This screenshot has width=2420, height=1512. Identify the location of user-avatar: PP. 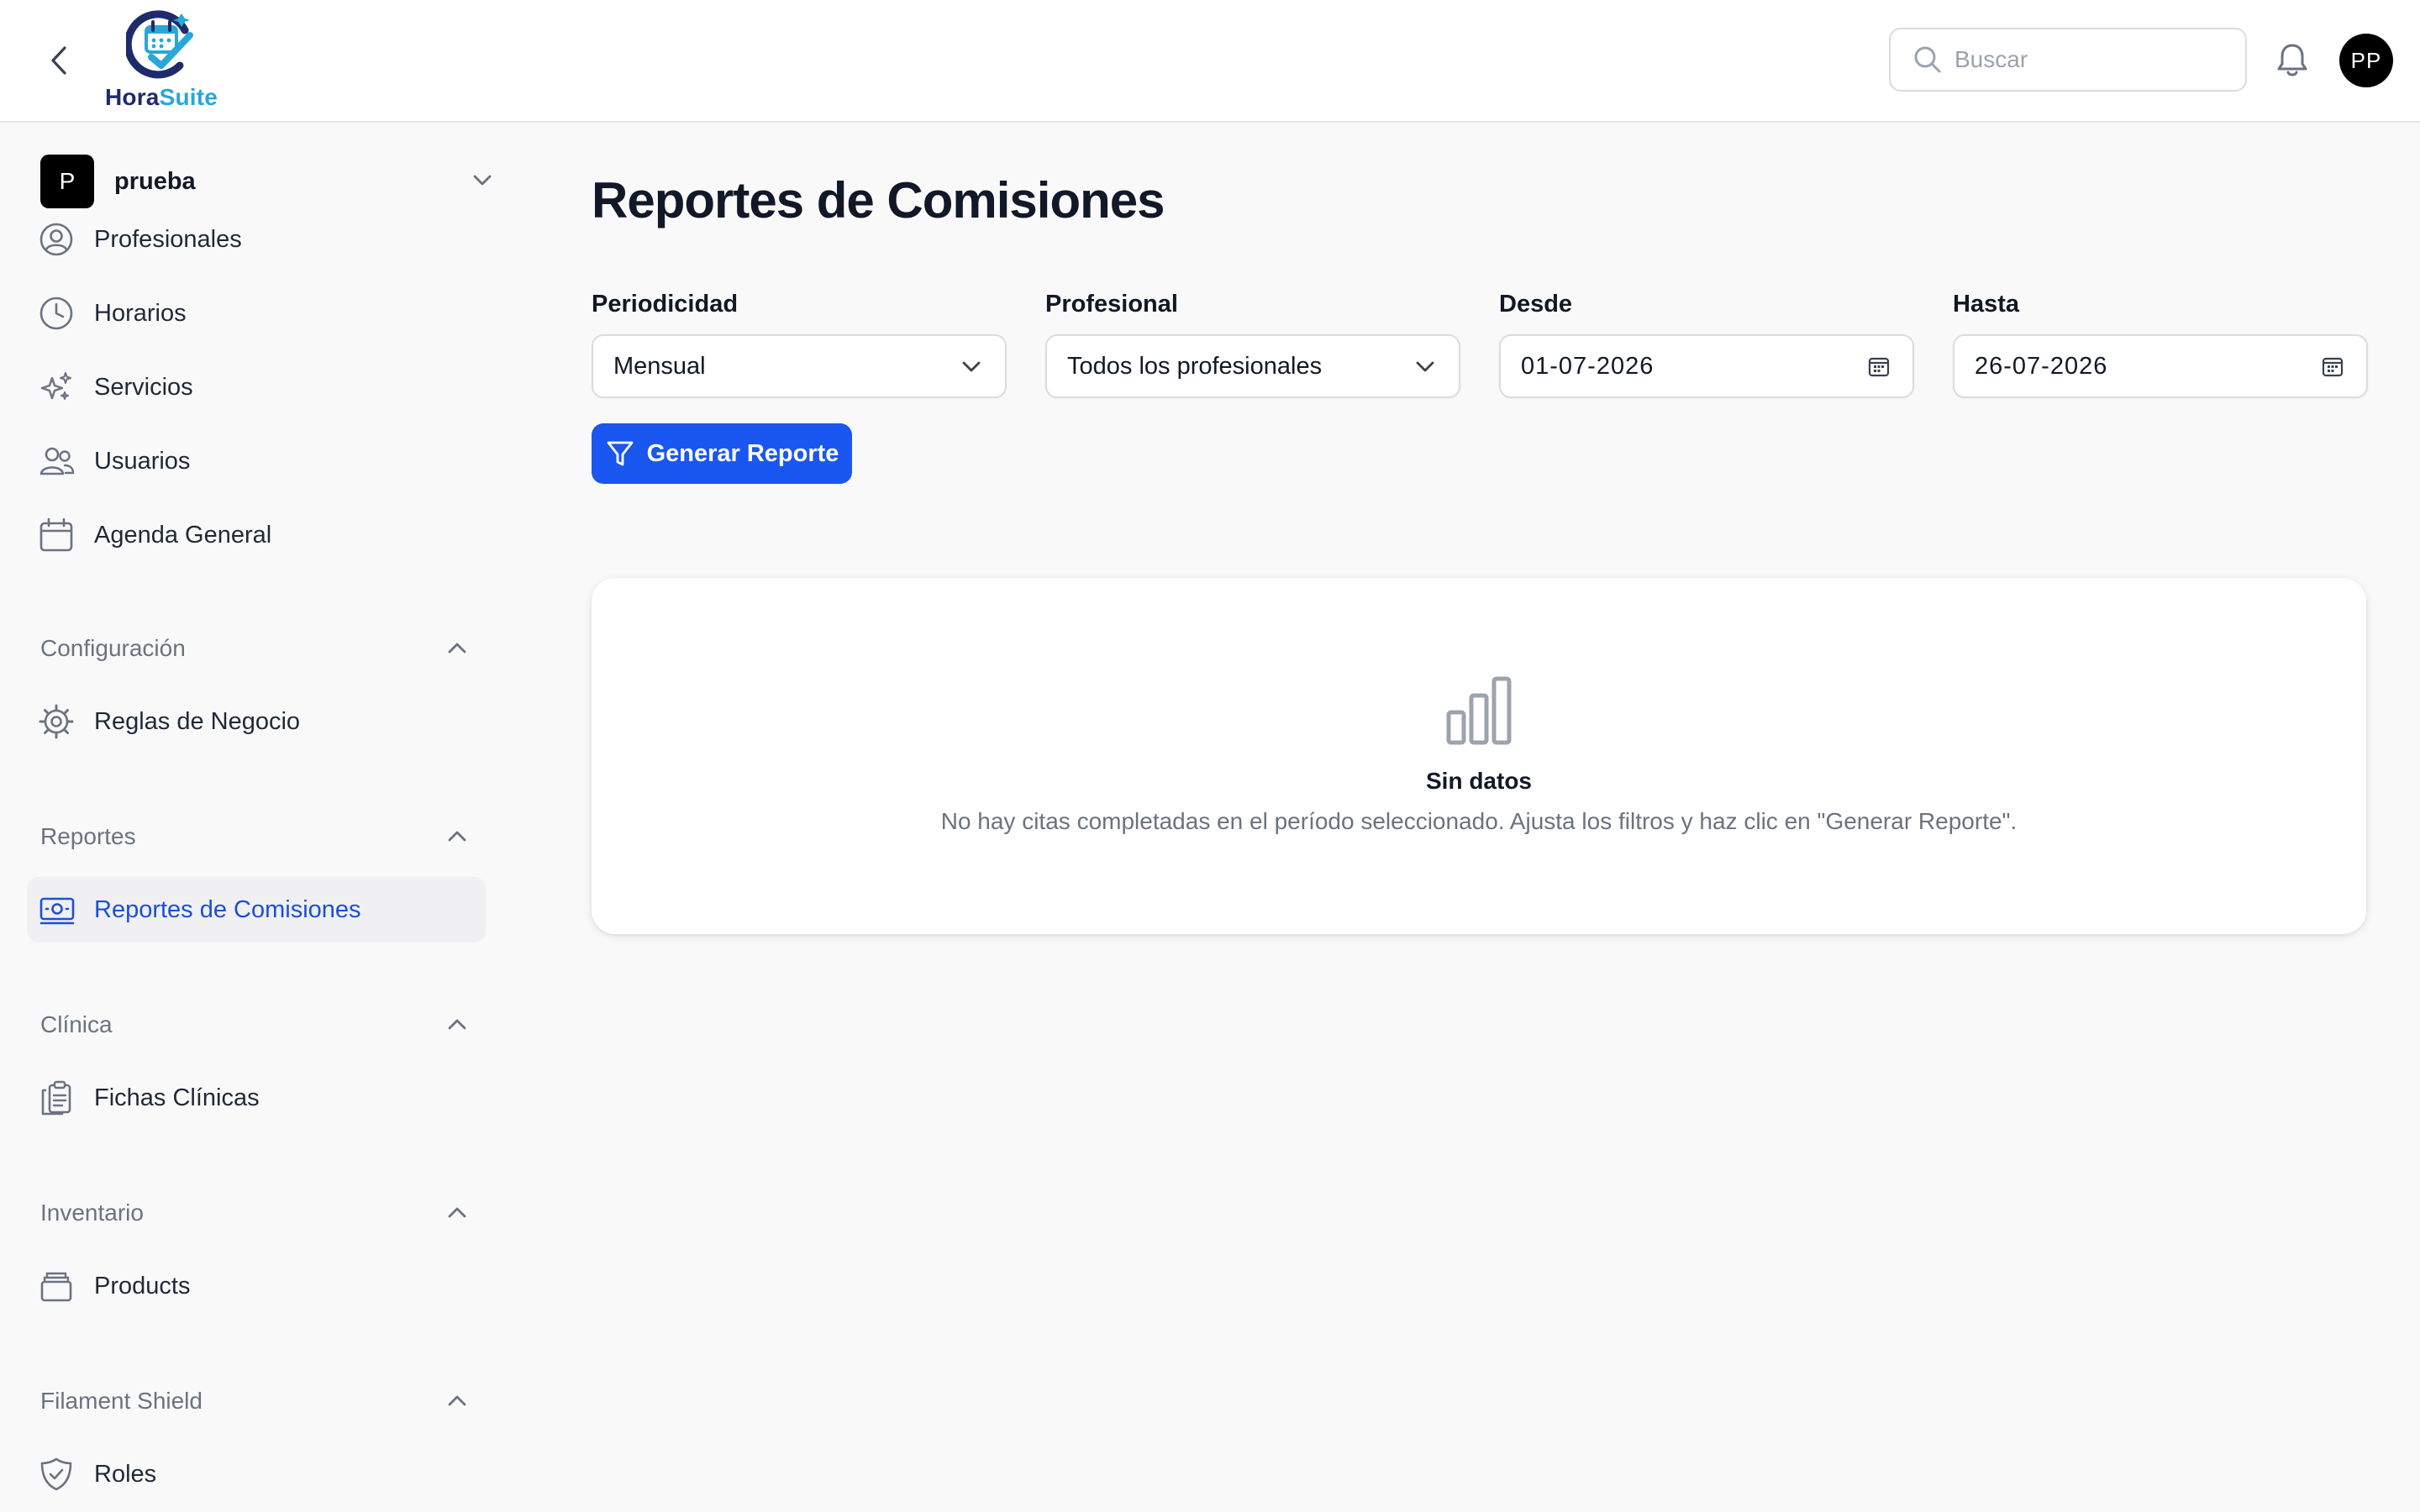
(2366, 60).